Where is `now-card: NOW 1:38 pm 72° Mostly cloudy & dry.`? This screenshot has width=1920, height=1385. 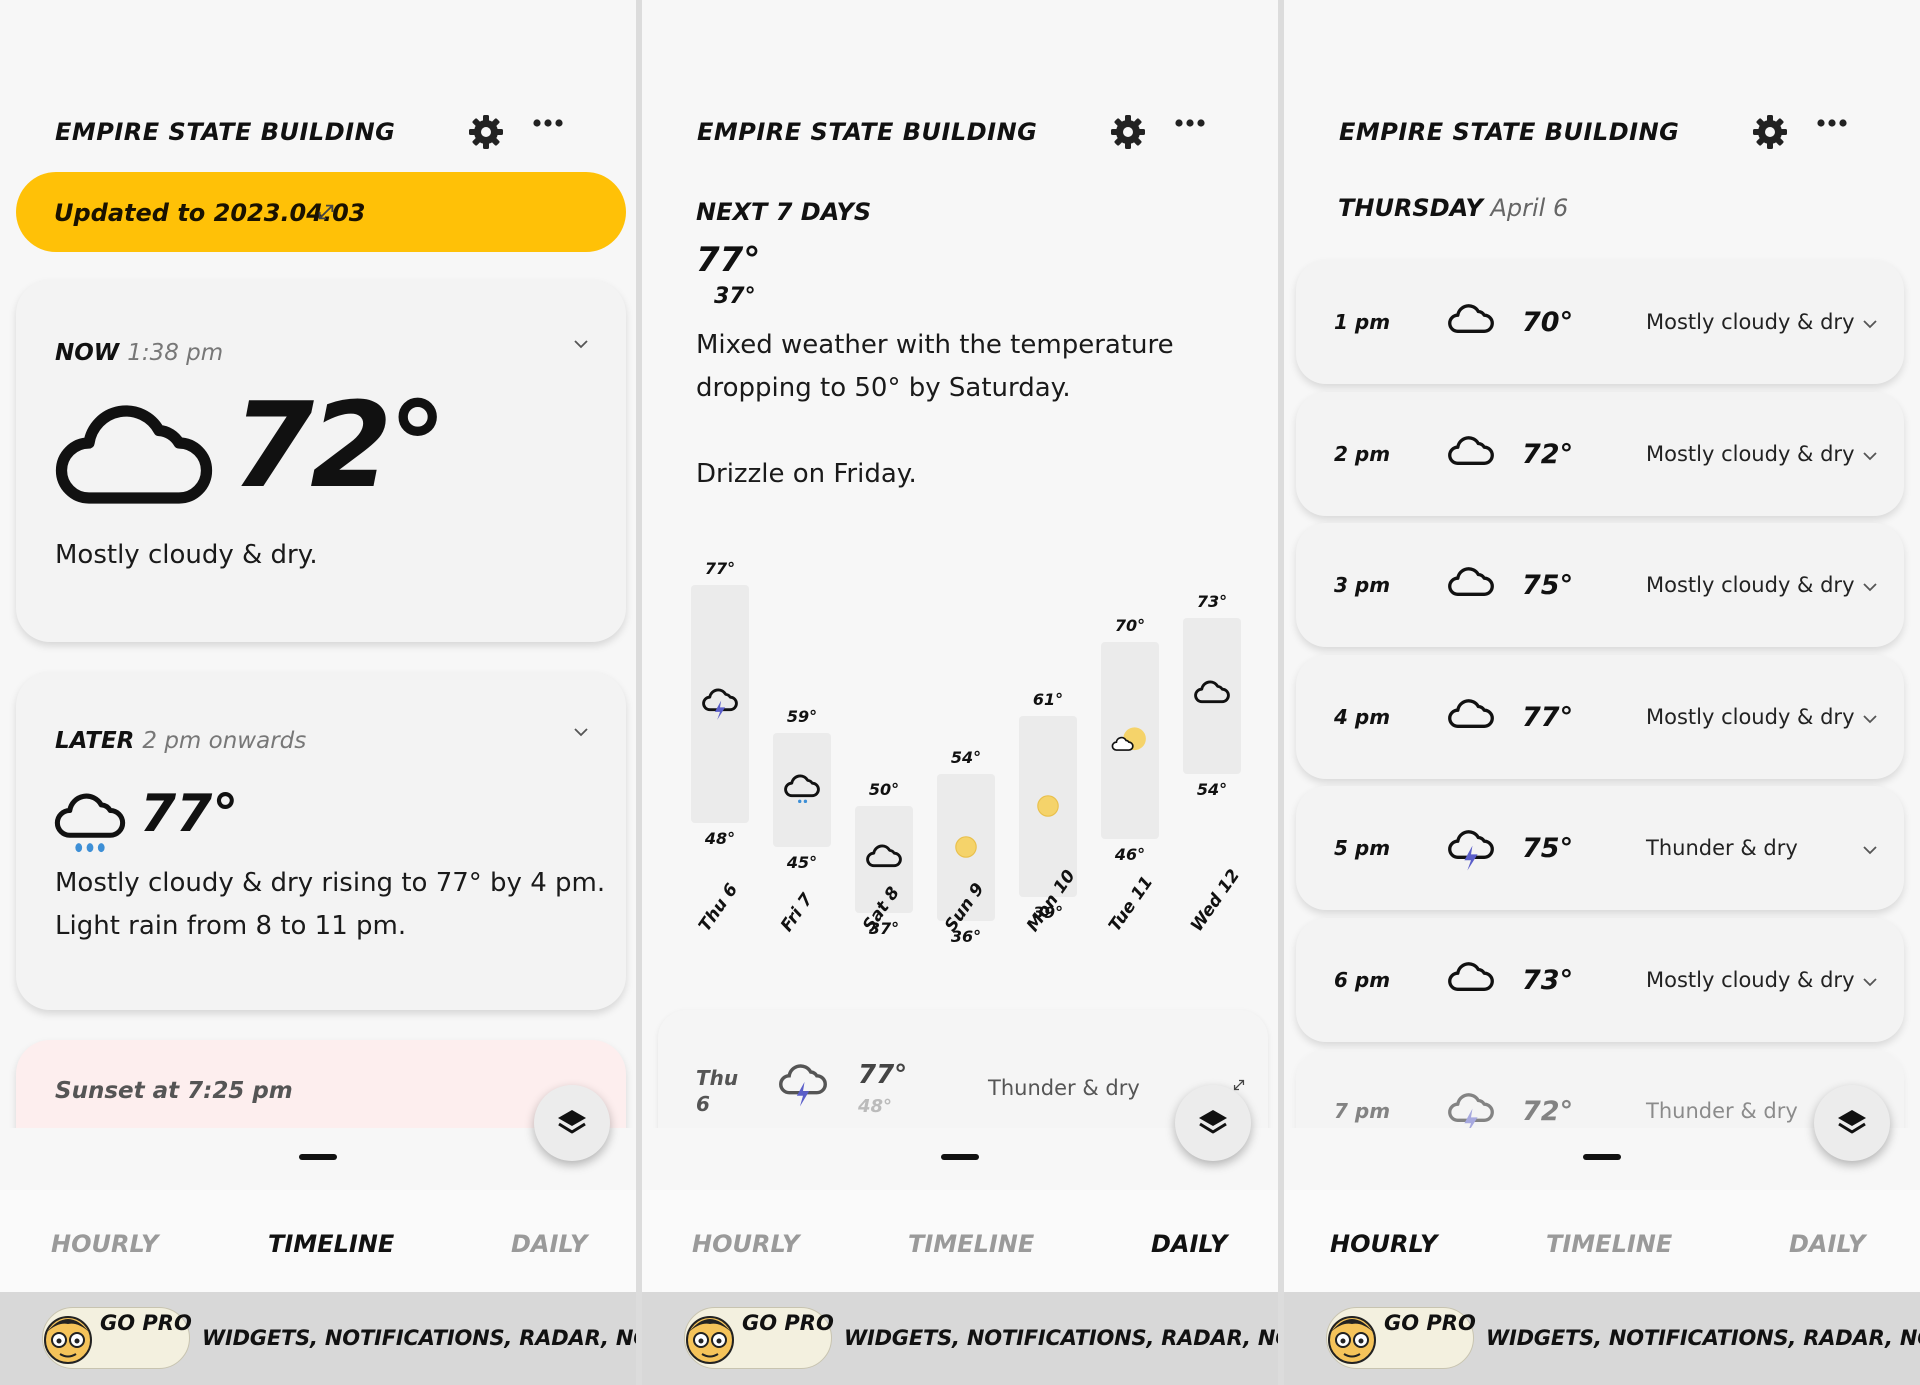
now-card: NOW 1:38 pm 72° Mostly cloudy & dry. is located at coordinates (321, 461).